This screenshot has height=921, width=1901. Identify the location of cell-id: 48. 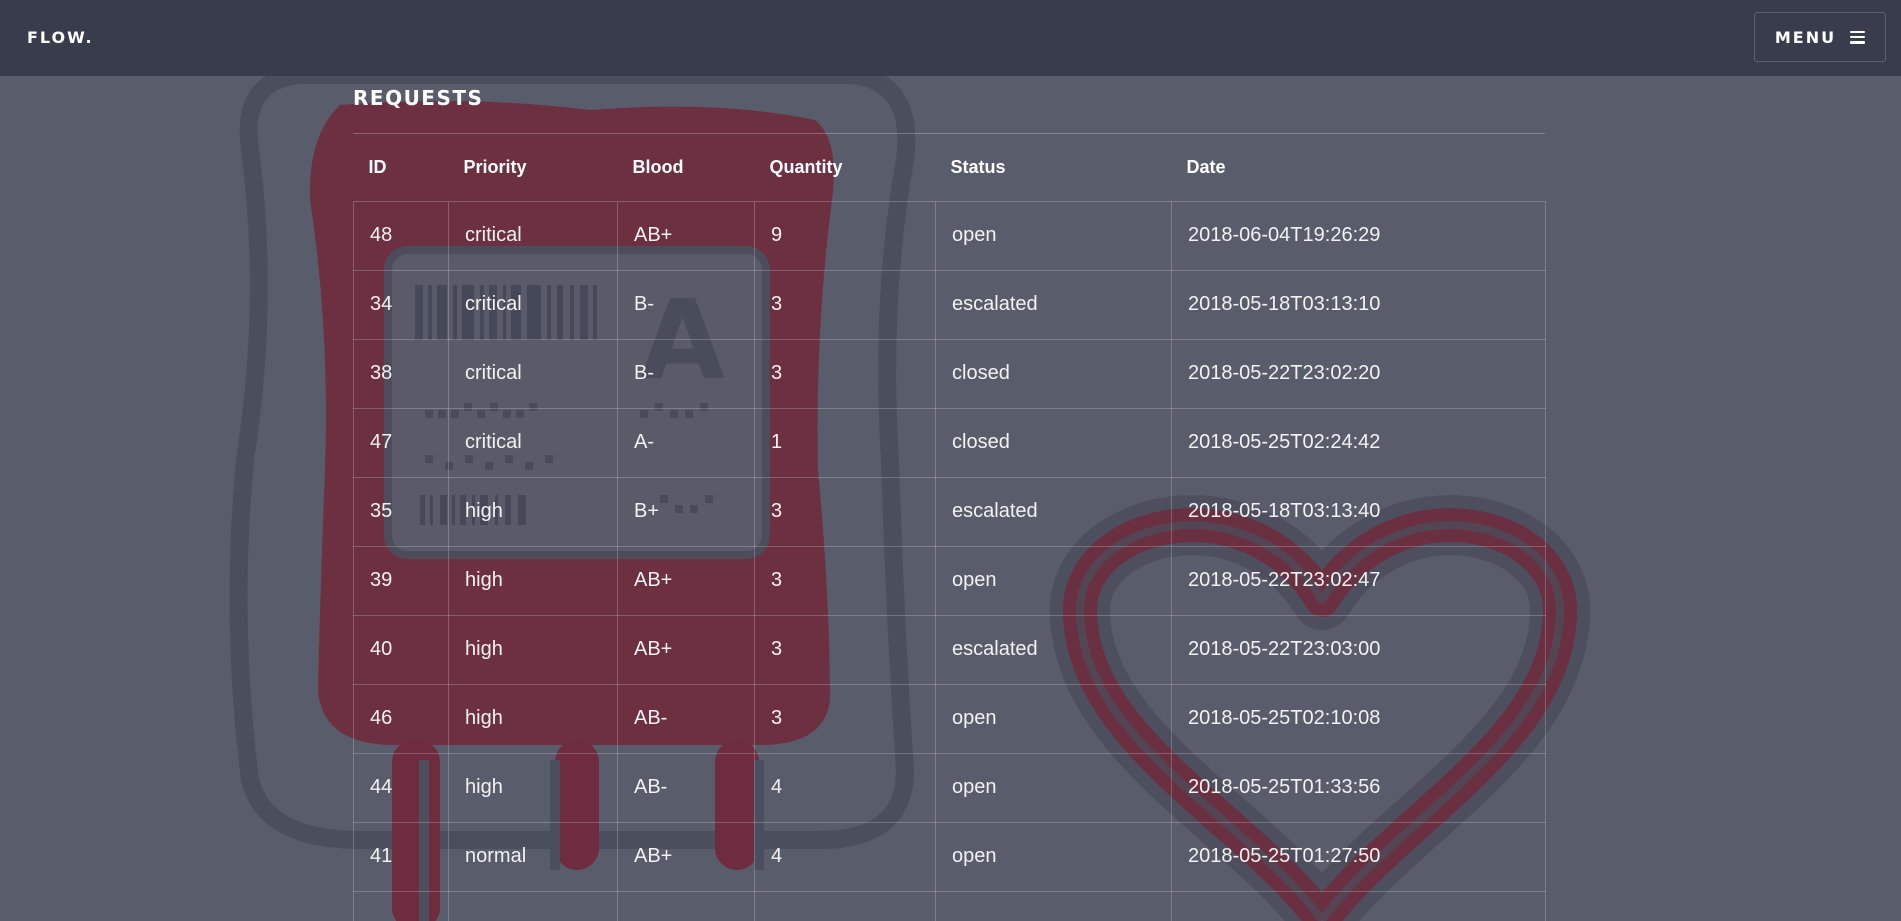
(401, 235).